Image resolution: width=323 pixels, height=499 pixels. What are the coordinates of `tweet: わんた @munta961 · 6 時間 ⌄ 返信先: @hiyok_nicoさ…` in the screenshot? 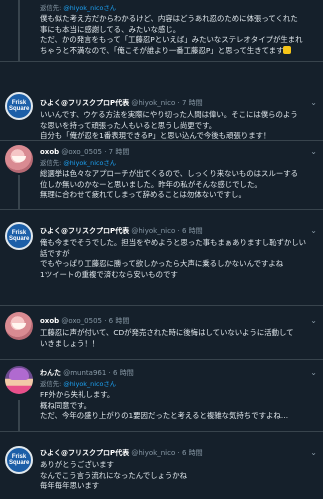 It's located at (161, 396).